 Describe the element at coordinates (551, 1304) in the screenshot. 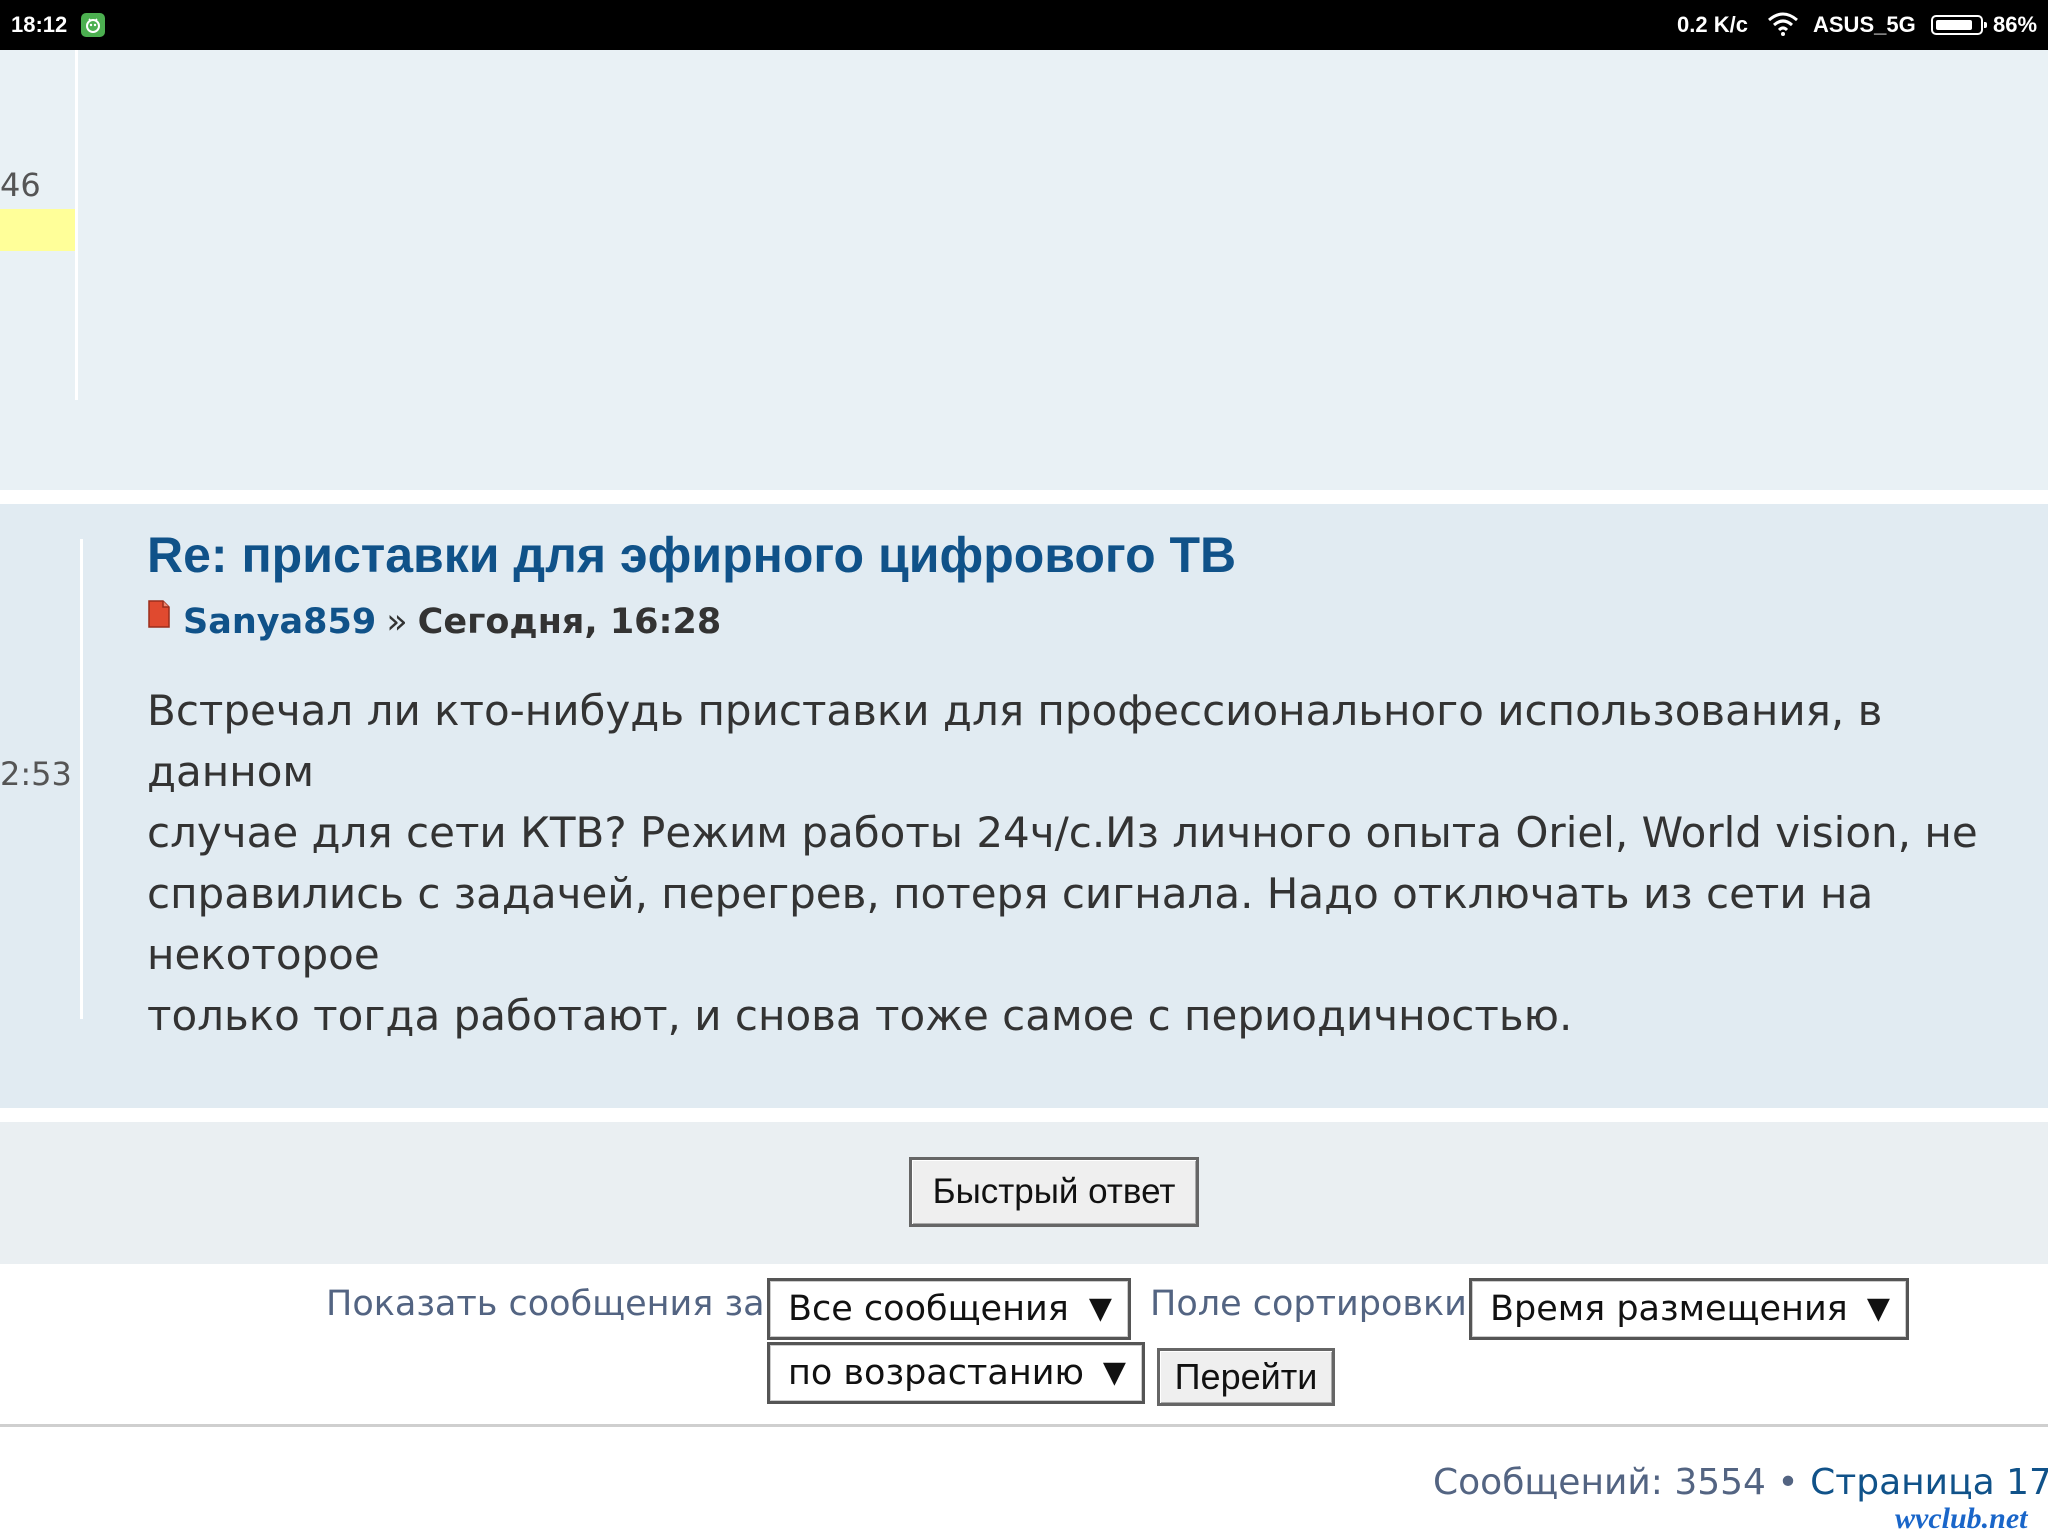

I see `show-posts-label: Показать сообщения за:` at that location.